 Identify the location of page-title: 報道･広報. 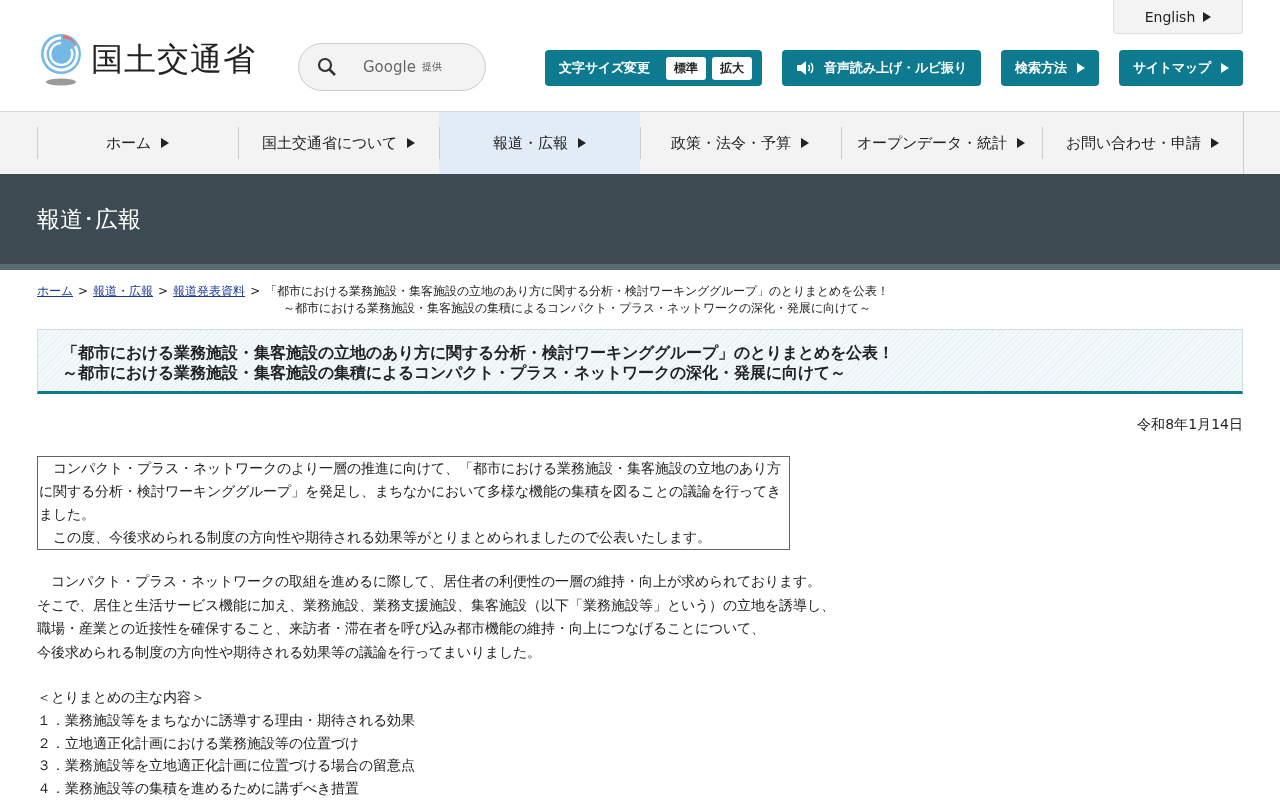
(89, 219).